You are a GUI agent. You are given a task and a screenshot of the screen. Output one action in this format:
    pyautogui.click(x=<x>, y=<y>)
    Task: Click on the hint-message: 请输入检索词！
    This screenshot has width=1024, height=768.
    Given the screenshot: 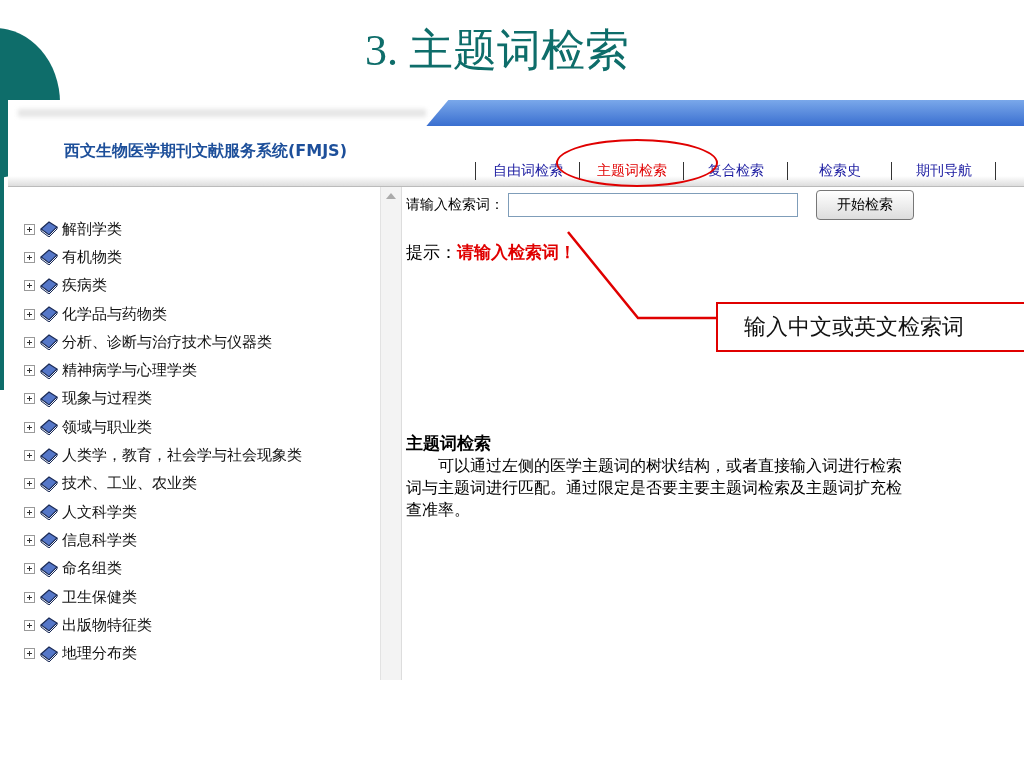 What is the action you would take?
    pyautogui.click(x=516, y=252)
    